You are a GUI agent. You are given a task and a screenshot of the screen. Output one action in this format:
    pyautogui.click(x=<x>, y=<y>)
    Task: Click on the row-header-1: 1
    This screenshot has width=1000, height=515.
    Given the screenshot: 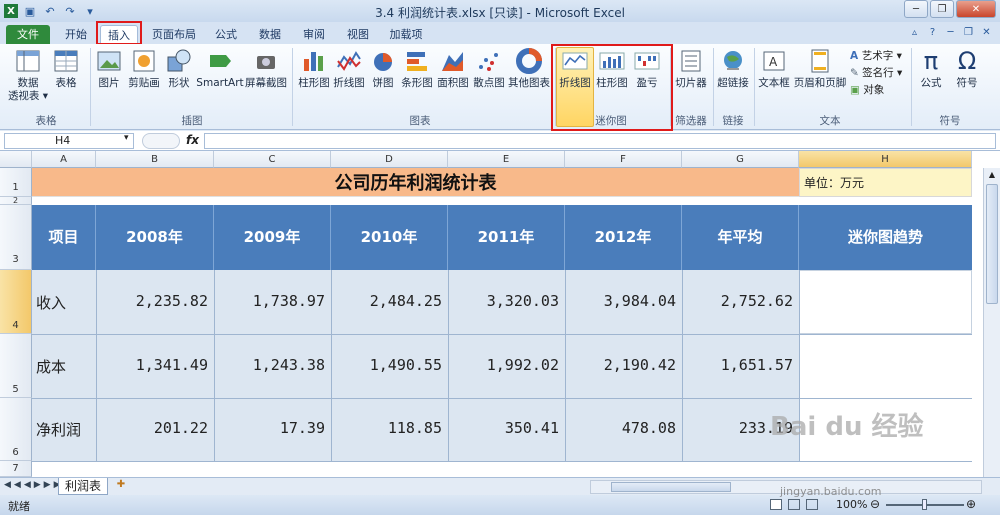 What is the action you would take?
    pyautogui.click(x=16, y=182)
    